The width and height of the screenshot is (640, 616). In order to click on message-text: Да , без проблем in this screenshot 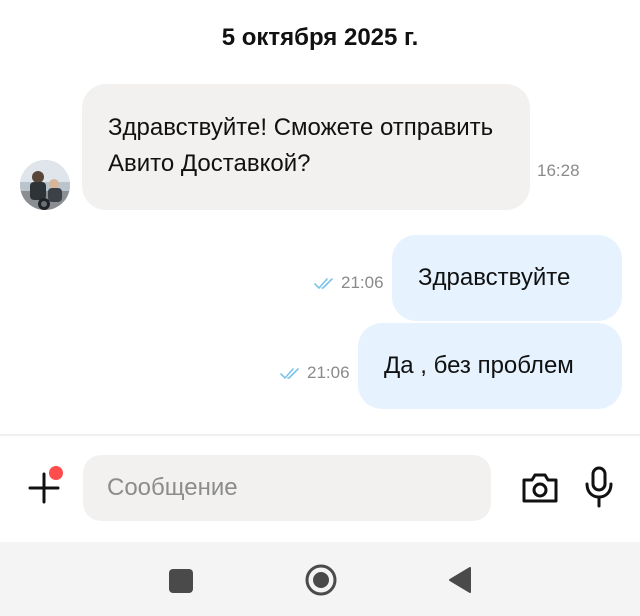, I will do `click(479, 365)`.